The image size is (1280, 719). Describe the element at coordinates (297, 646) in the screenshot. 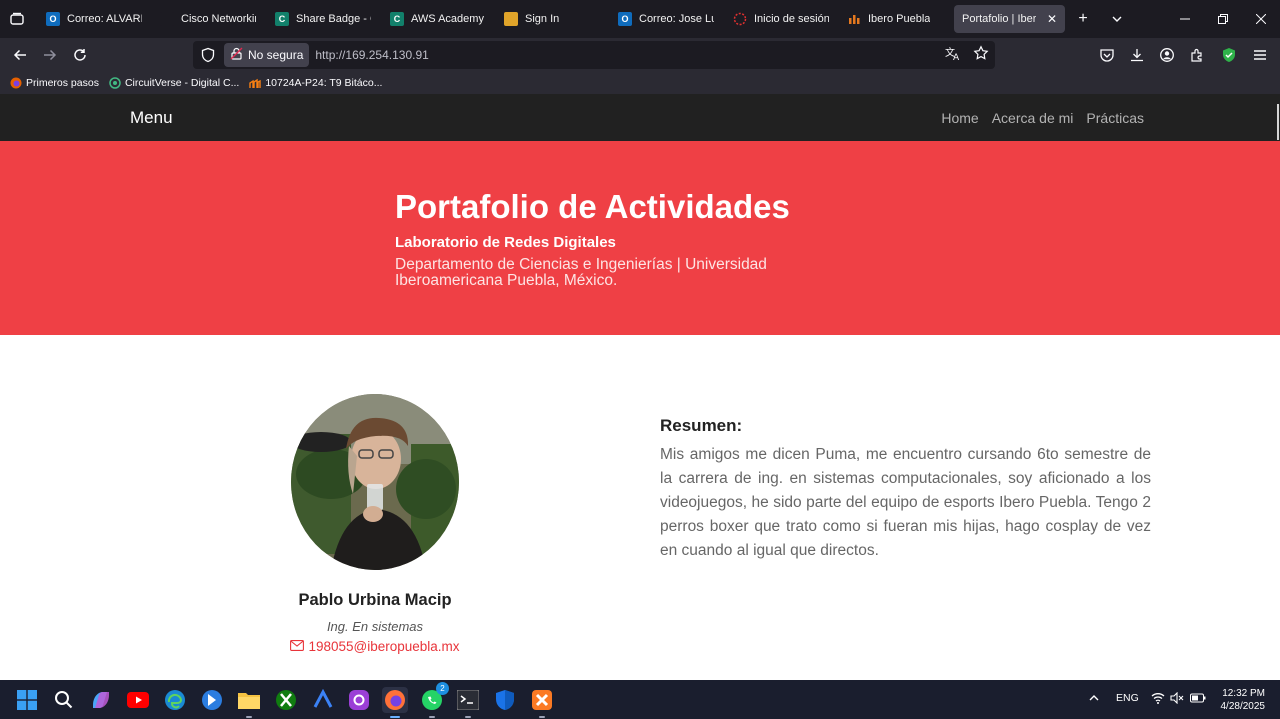

I see `envelope-icon` at that location.